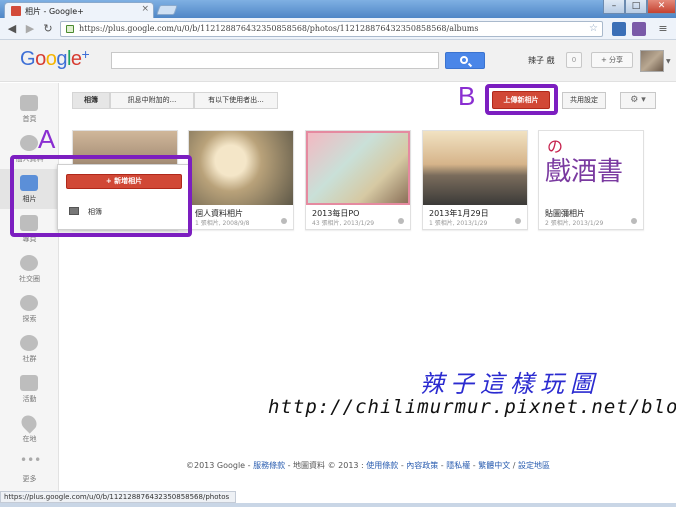 This screenshot has width=676, height=507. I want to click on footer-content-policy-link: 內容政策, so click(422, 465).